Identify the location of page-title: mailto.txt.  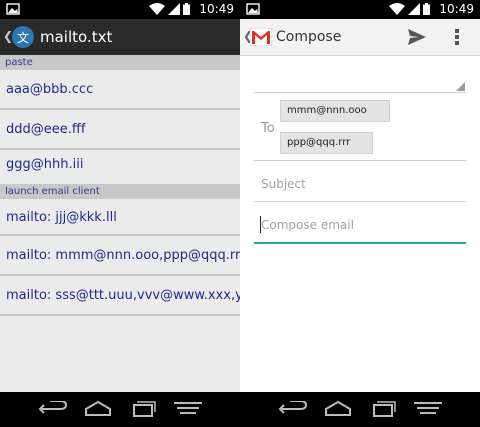
(76, 37).